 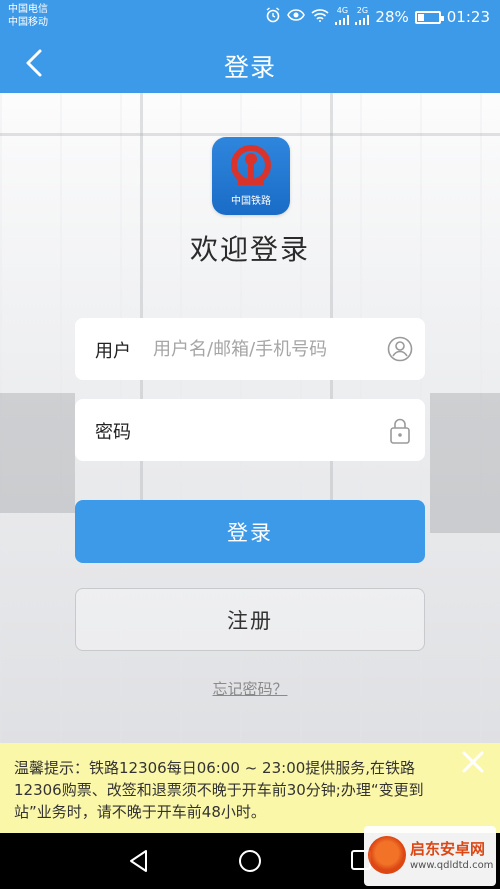 What do you see at coordinates (250, 531) in the screenshot?
I see `login-button: 登录` at bounding box center [250, 531].